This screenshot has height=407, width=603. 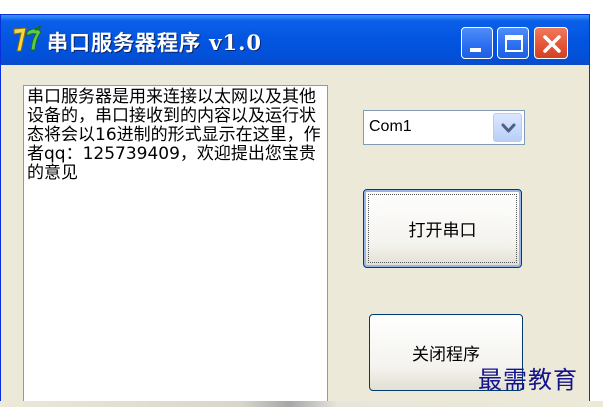 What do you see at coordinates (301, 404) in the screenshot?
I see `background-strip` at bounding box center [301, 404].